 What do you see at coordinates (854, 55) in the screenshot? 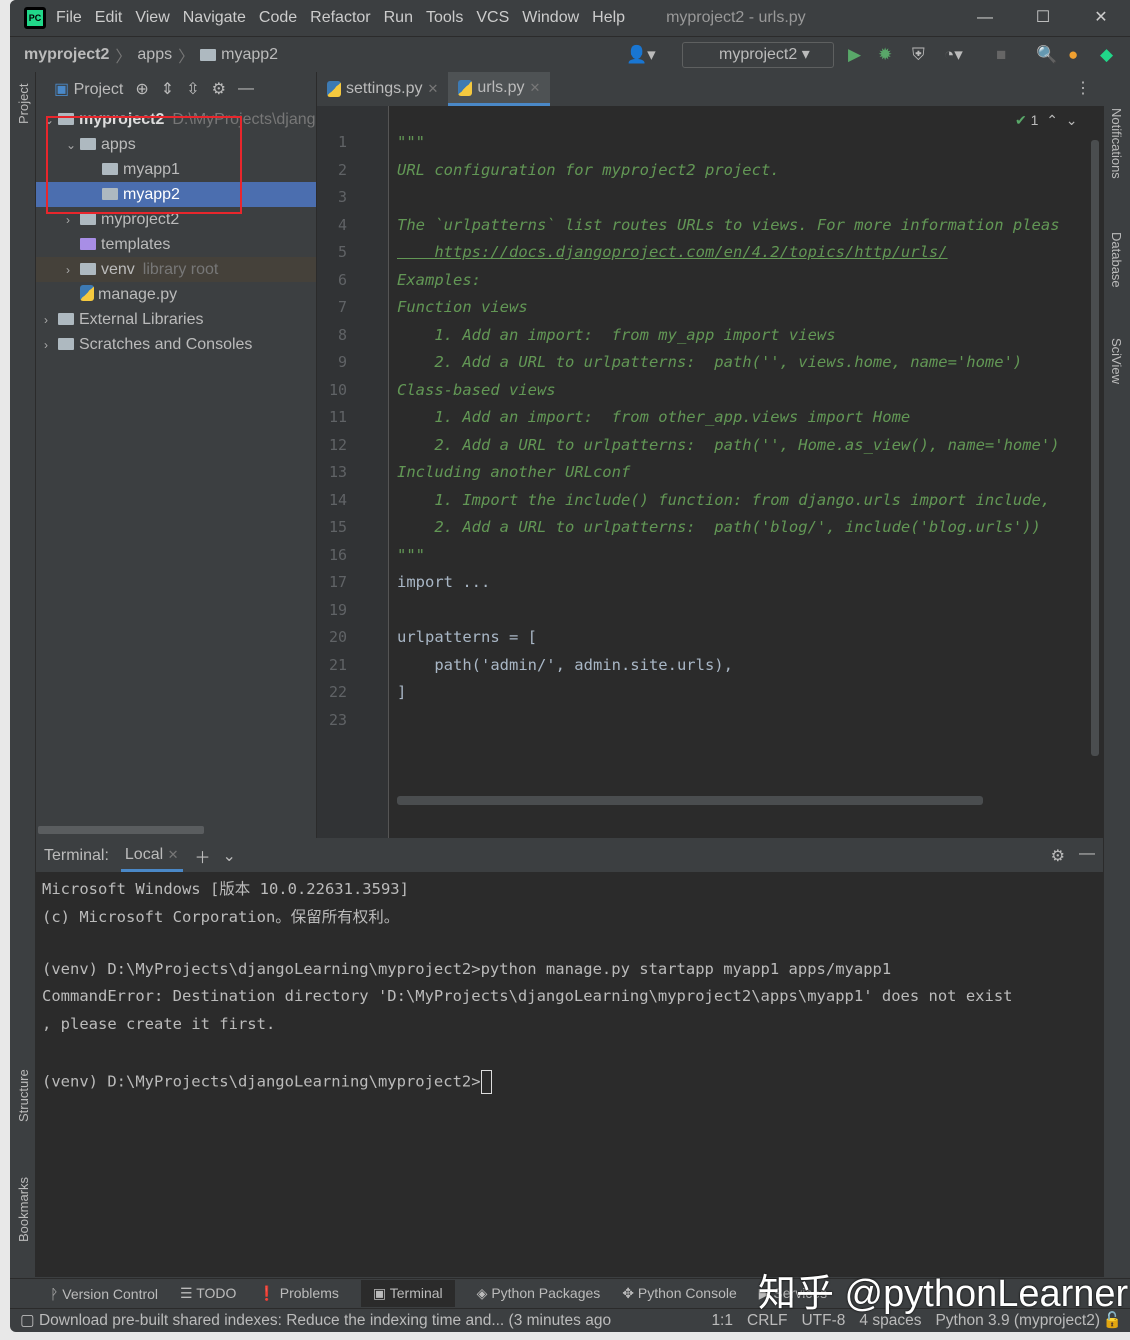
I see `run-icon: ▶` at bounding box center [854, 55].